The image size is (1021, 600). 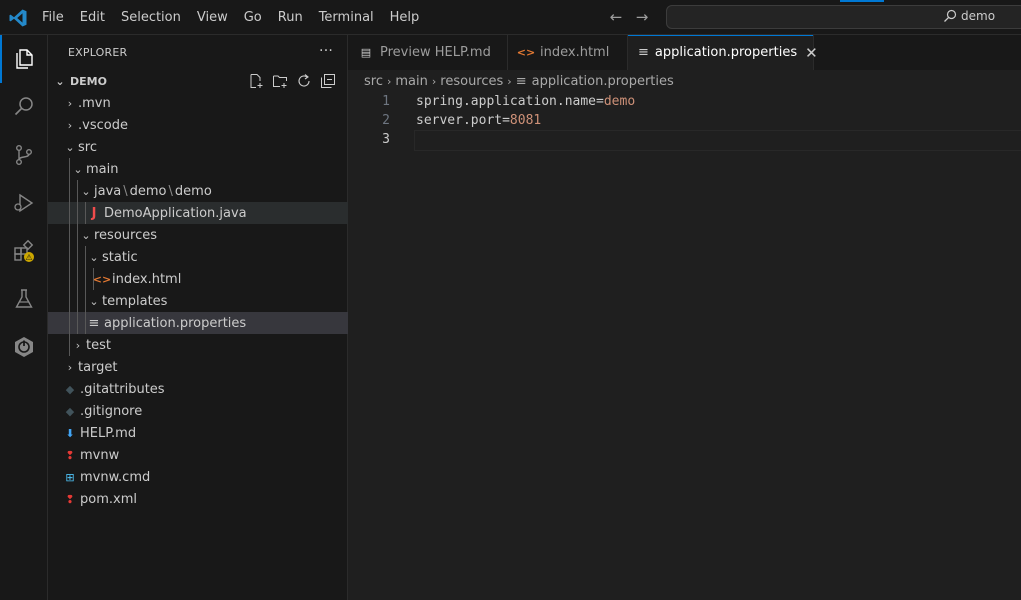 What do you see at coordinates (175, 323) in the screenshot?
I see `tree-item-label: application.properties` at bounding box center [175, 323].